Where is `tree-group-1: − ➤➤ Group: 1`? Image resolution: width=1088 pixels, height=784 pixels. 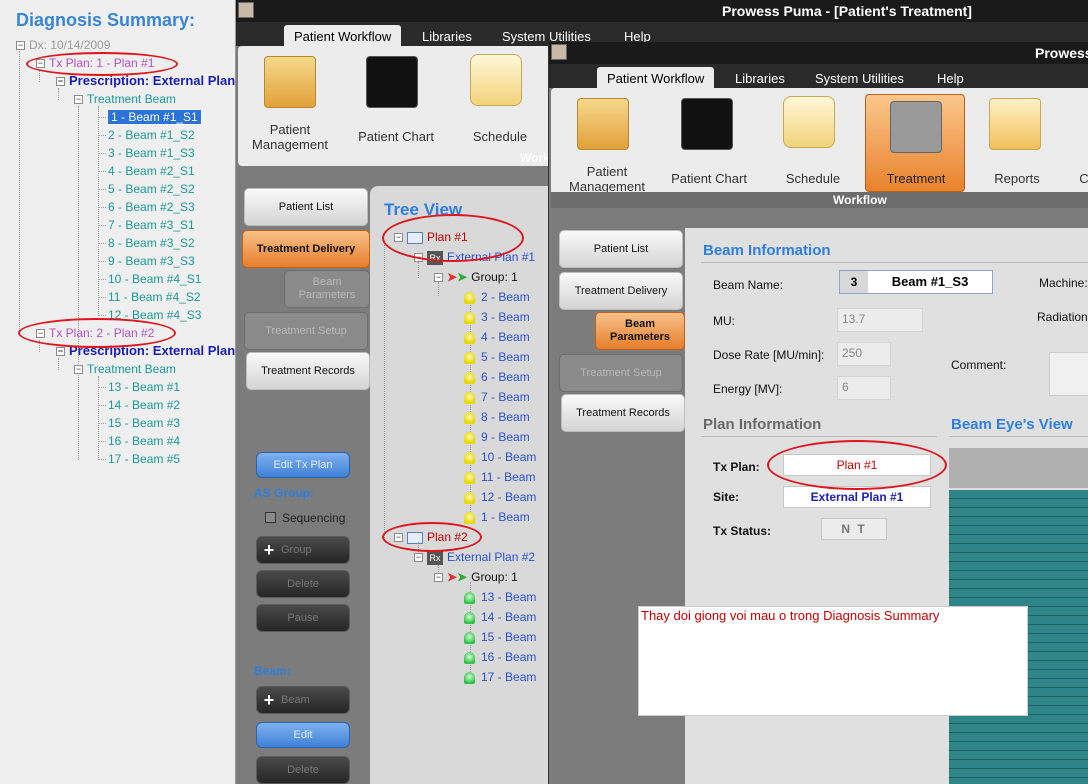 tree-group-1: − ➤➤ Group: 1 is located at coordinates (476, 277).